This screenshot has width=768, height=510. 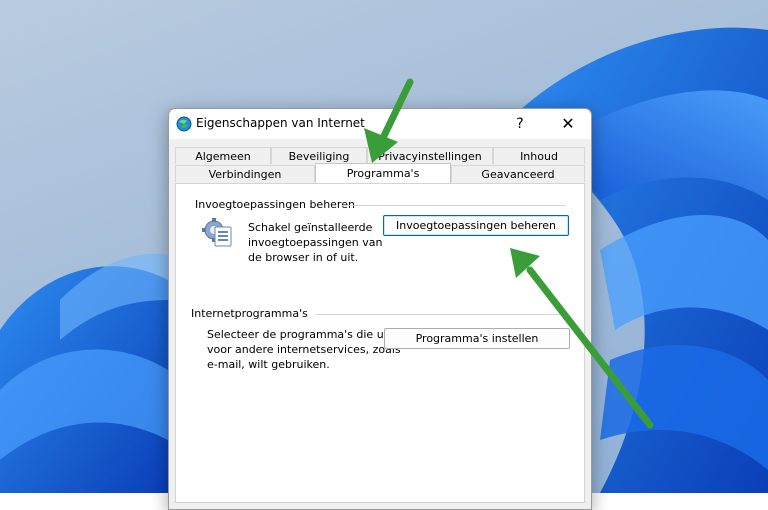 What do you see at coordinates (518, 173) in the screenshot?
I see `tab-geavanceerd: Geavanceerd` at bounding box center [518, 173].